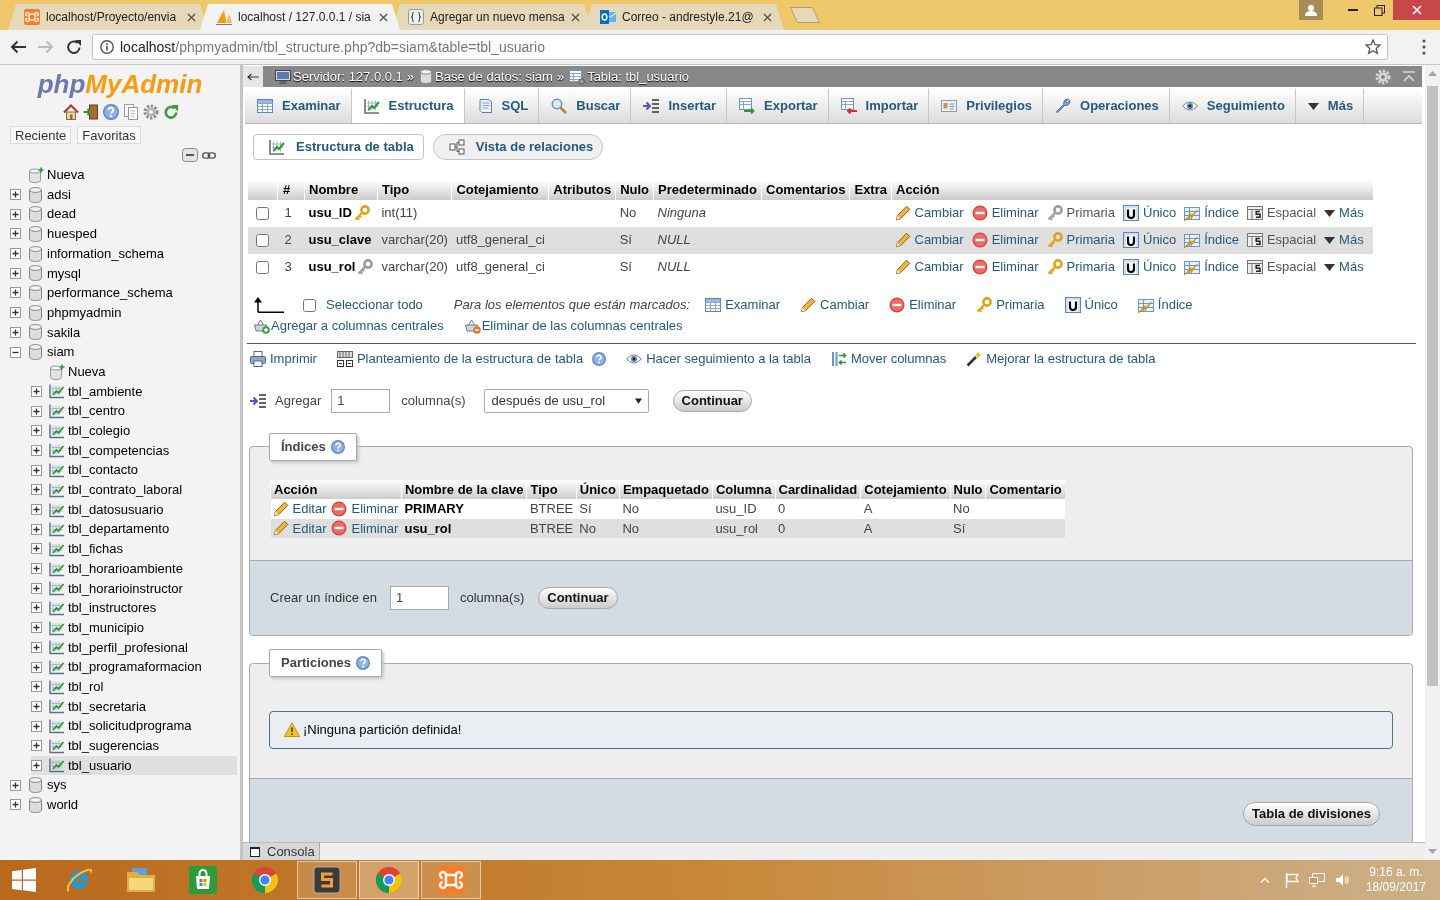  I want to click on collapse-all-icon, so click(190, 155).